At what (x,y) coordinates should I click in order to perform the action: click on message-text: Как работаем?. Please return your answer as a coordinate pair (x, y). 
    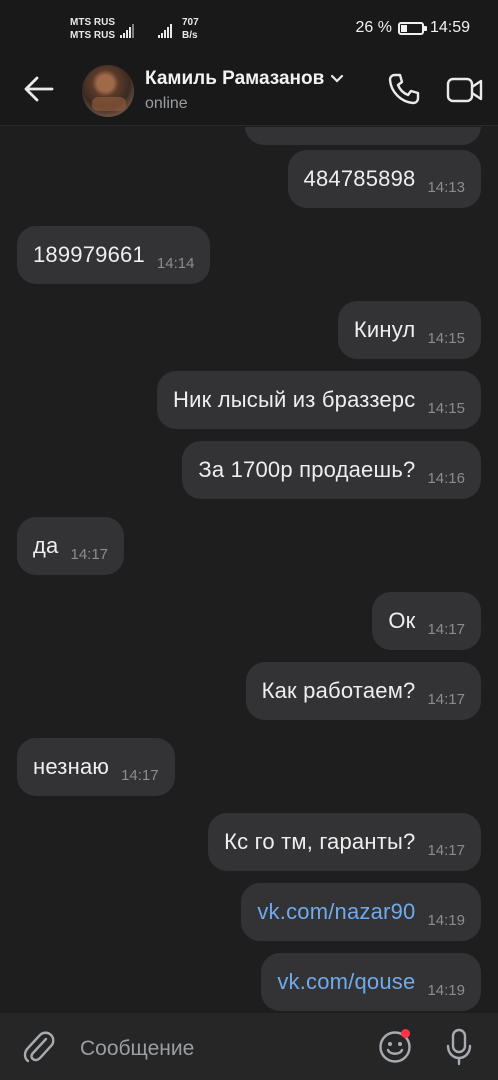
    Looking at the image, I should click on (338, 690).